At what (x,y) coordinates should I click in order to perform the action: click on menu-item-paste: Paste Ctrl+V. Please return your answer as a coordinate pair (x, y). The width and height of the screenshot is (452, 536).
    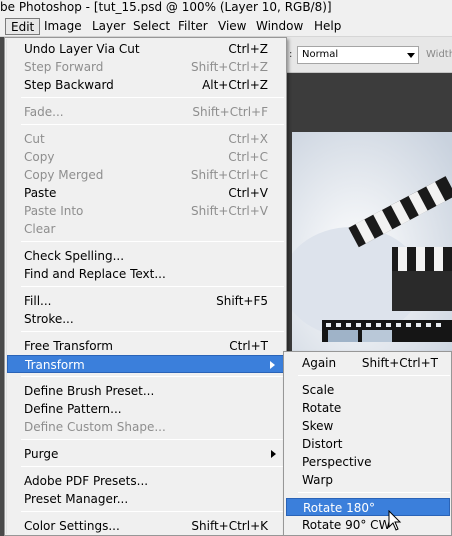
    Looking at the image, I should click on (145, 193).